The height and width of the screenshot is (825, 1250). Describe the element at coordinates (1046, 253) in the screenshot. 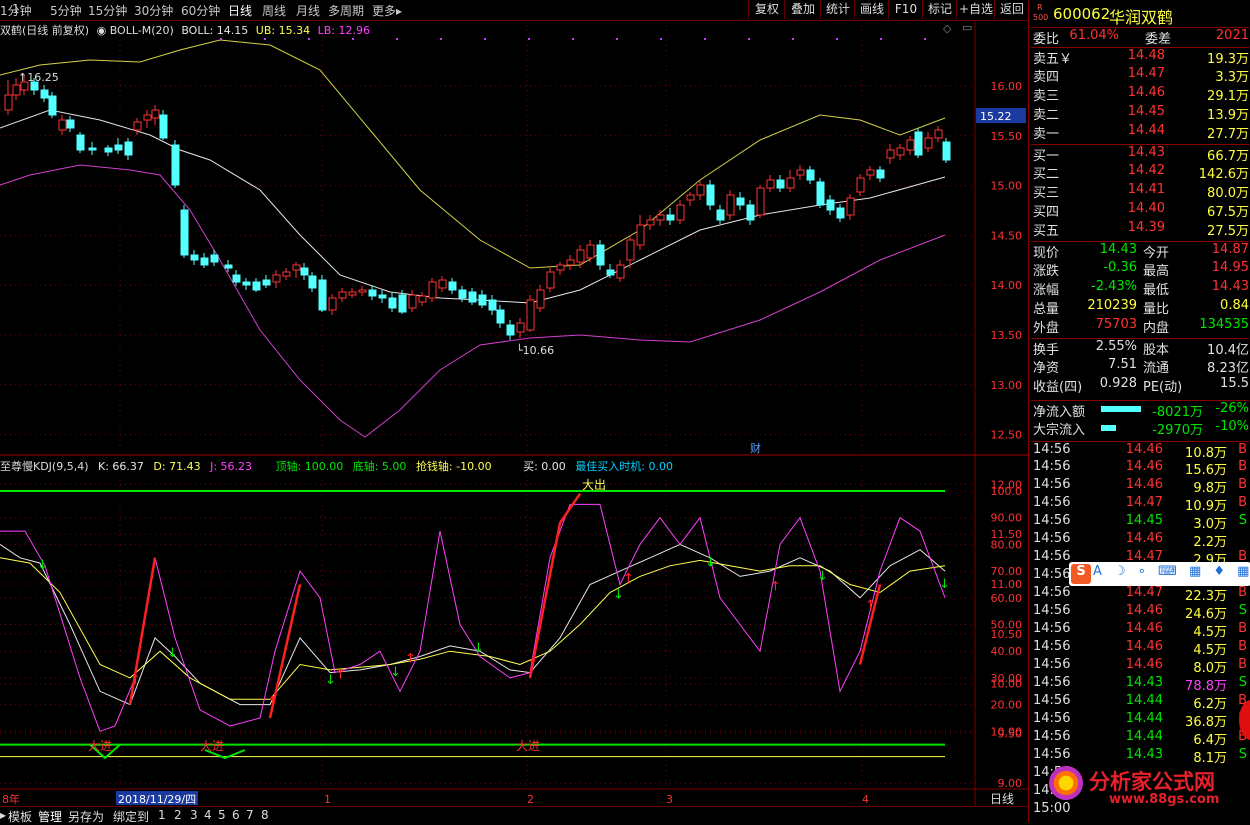

I see `stat-label: 现价` at that location.